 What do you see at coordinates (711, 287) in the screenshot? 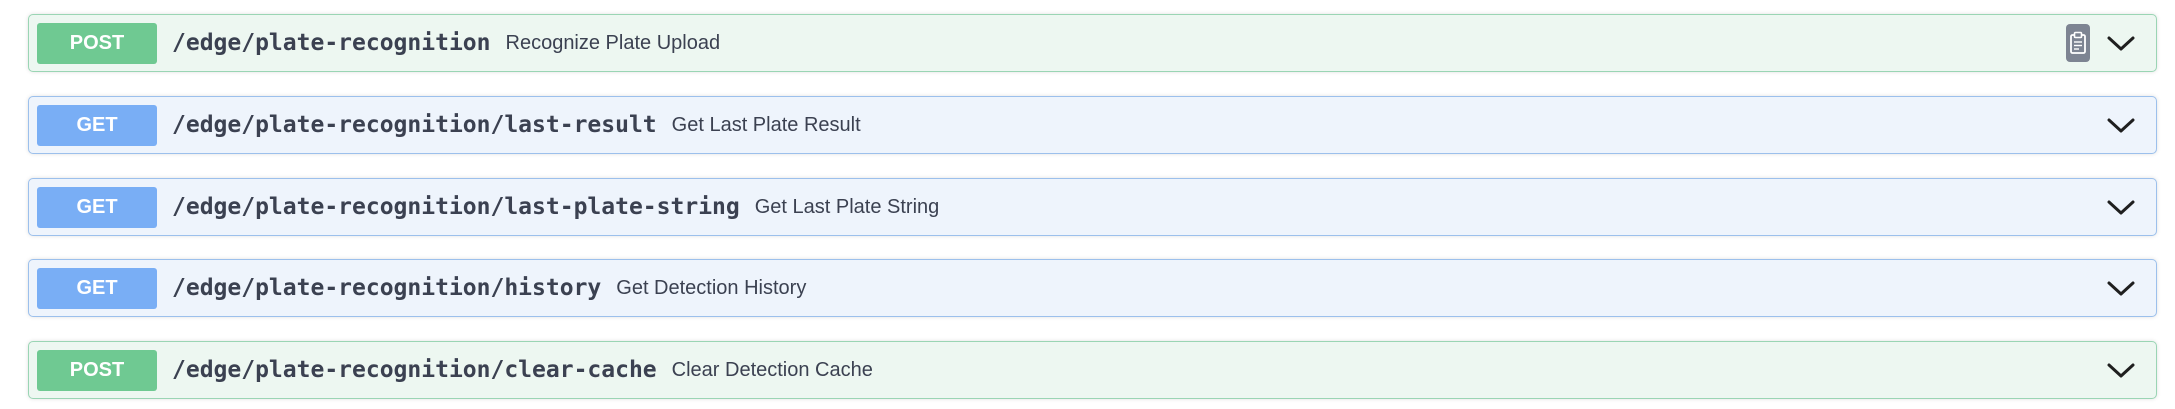
I see `operation-summary: Get Detection History` at bounding box center [711, 287].